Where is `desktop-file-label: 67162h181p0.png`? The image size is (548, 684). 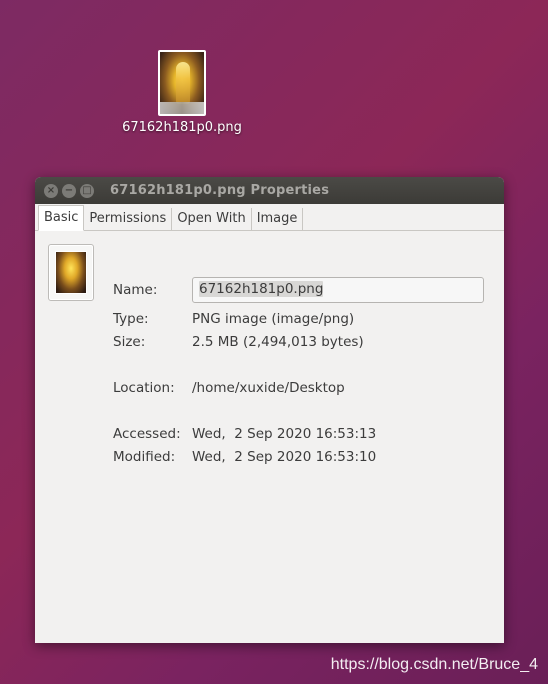 desktop-file-label: 67162h181p0.png is located at coordinates (182, 127).